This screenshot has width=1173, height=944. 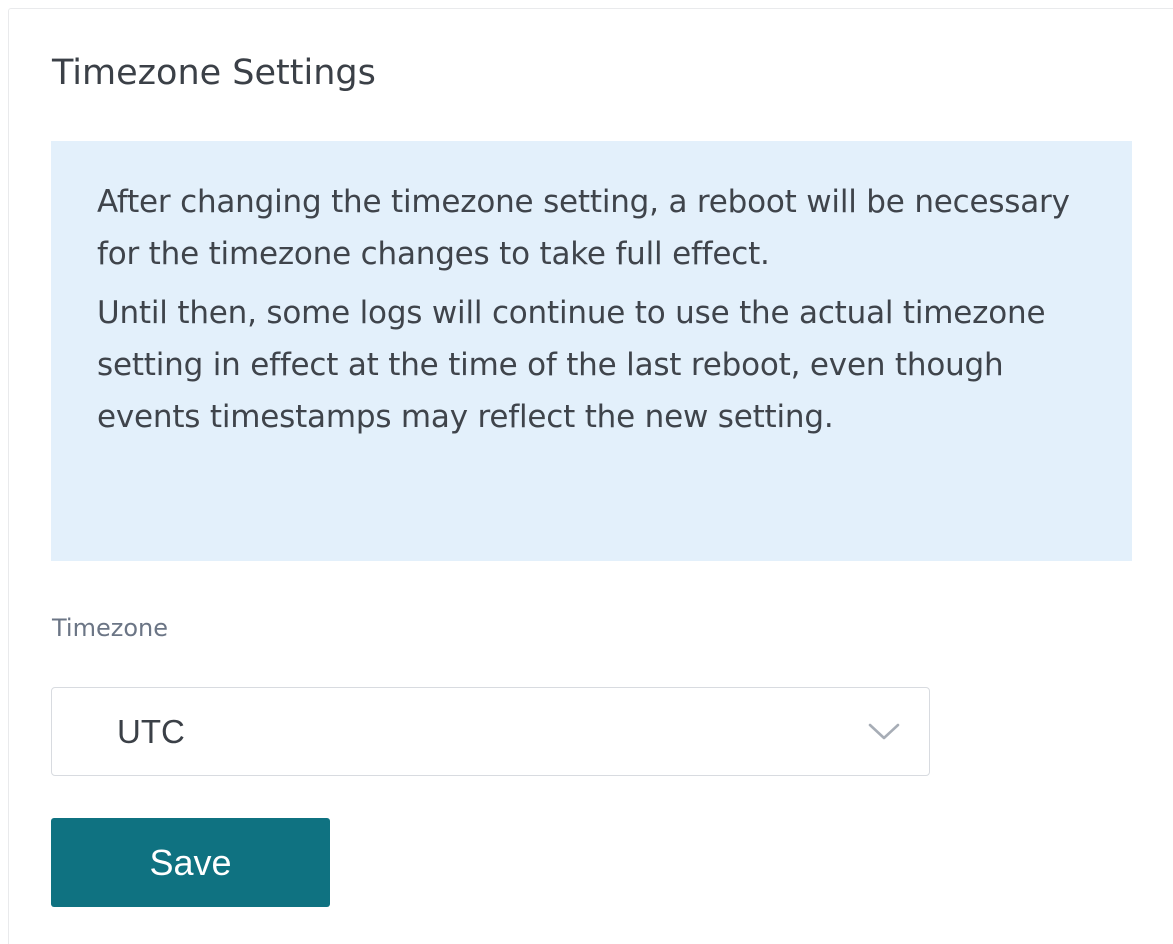 What do you see at coordinates (110, 628) in the screenshot?
I see `timezone-label: Timezone` at bounding box center [110, 628].